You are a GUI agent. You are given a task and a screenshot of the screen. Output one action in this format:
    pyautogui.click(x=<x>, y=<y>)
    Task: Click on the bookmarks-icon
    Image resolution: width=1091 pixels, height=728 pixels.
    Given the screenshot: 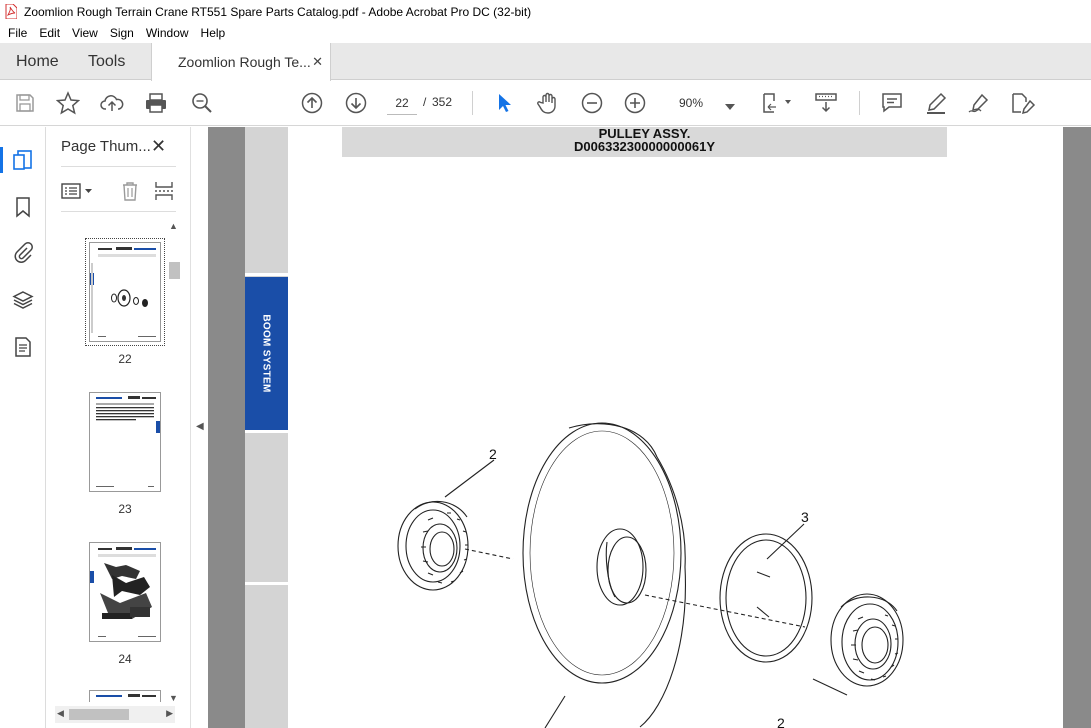 What is the action you would take?
    pyautogui.click(x=23, y=207)
    